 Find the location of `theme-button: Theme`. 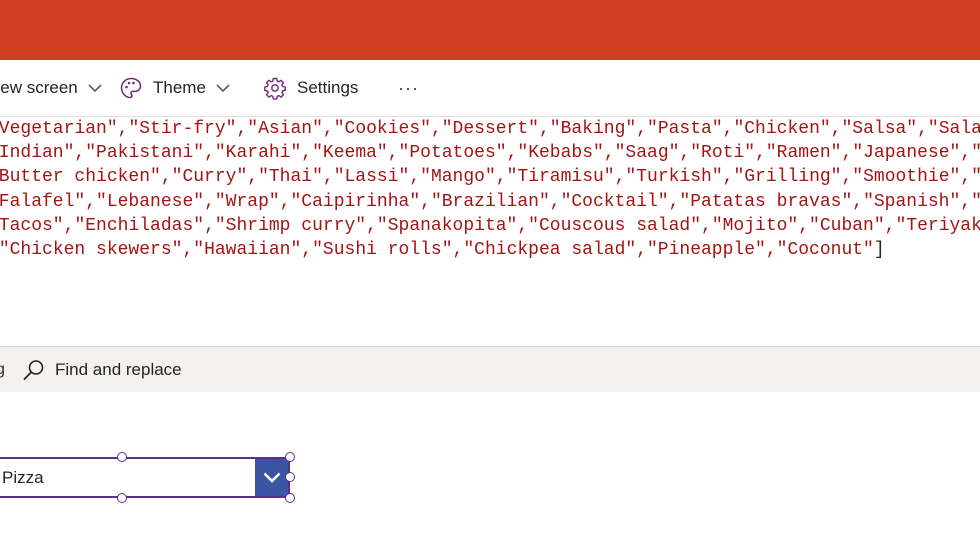

theme-button: Theme is located at coordinates (174, 88).